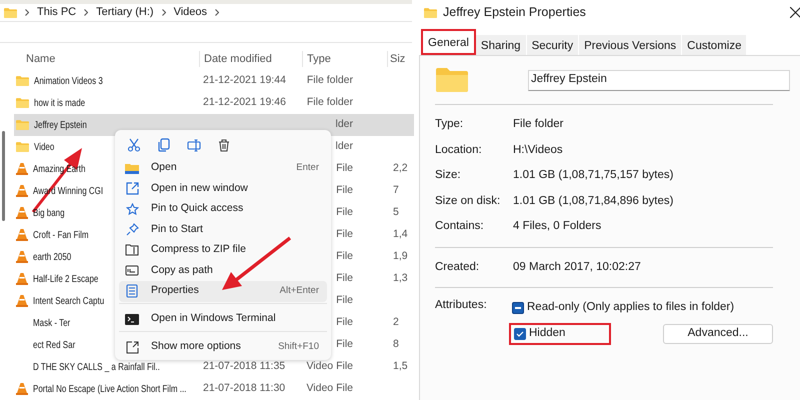  What do you see at coordinates (593, 176) in the screenshot?
I see `property-value: 1.01 GB (1,08,71,75,157 bytes)` at bounding box center [593, 176].